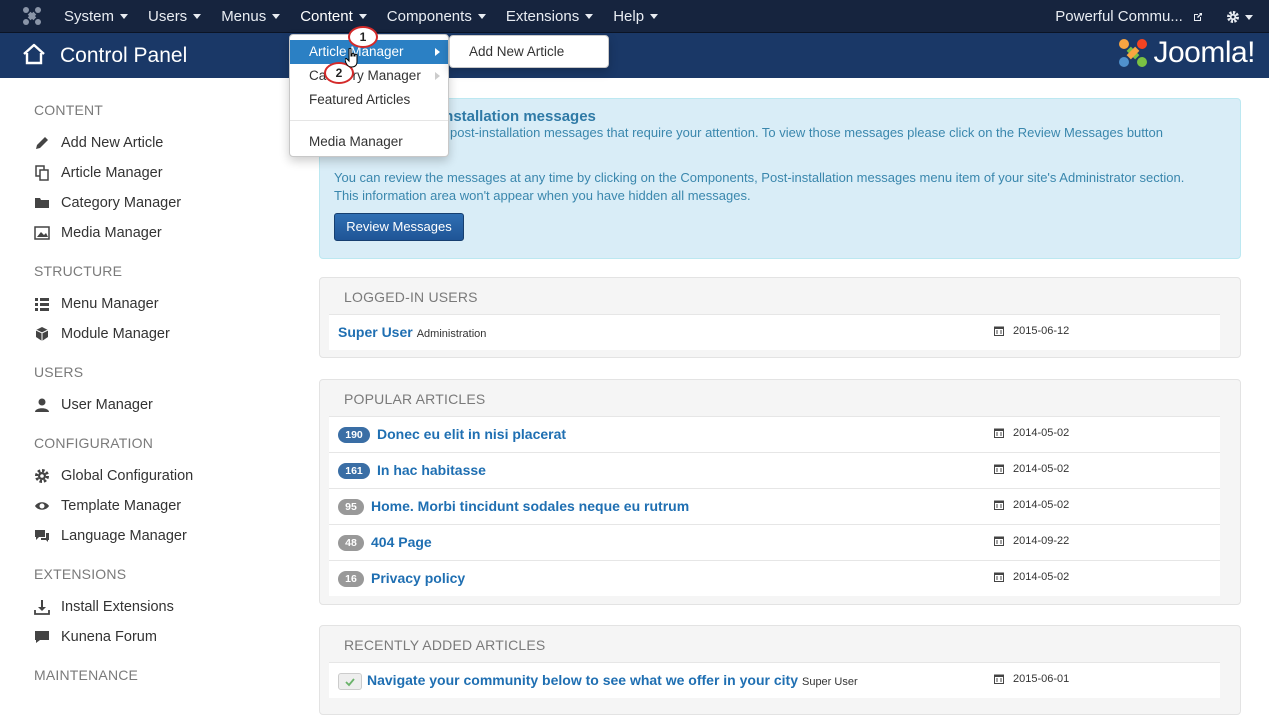 This screenshot has width=1269, height=715. Describe the element at coordinates (86, 675) in the screenshot. I see `sidebar-heading-maintenance: MAINTENANCE` at that location.